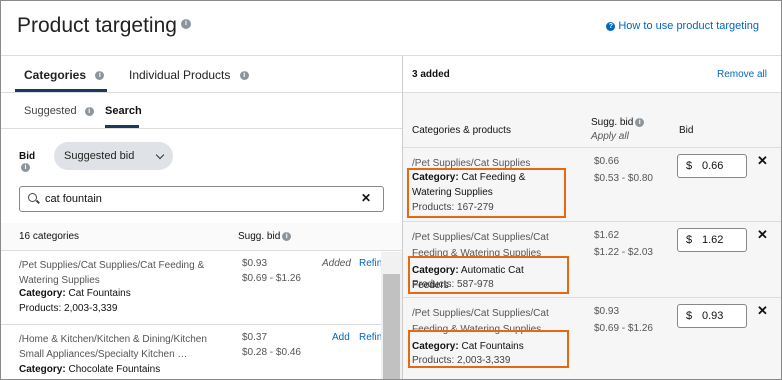 The height and width of the screenshot is (380, 782). I want to click on bid-label-text: Bid, so click(27, 156).